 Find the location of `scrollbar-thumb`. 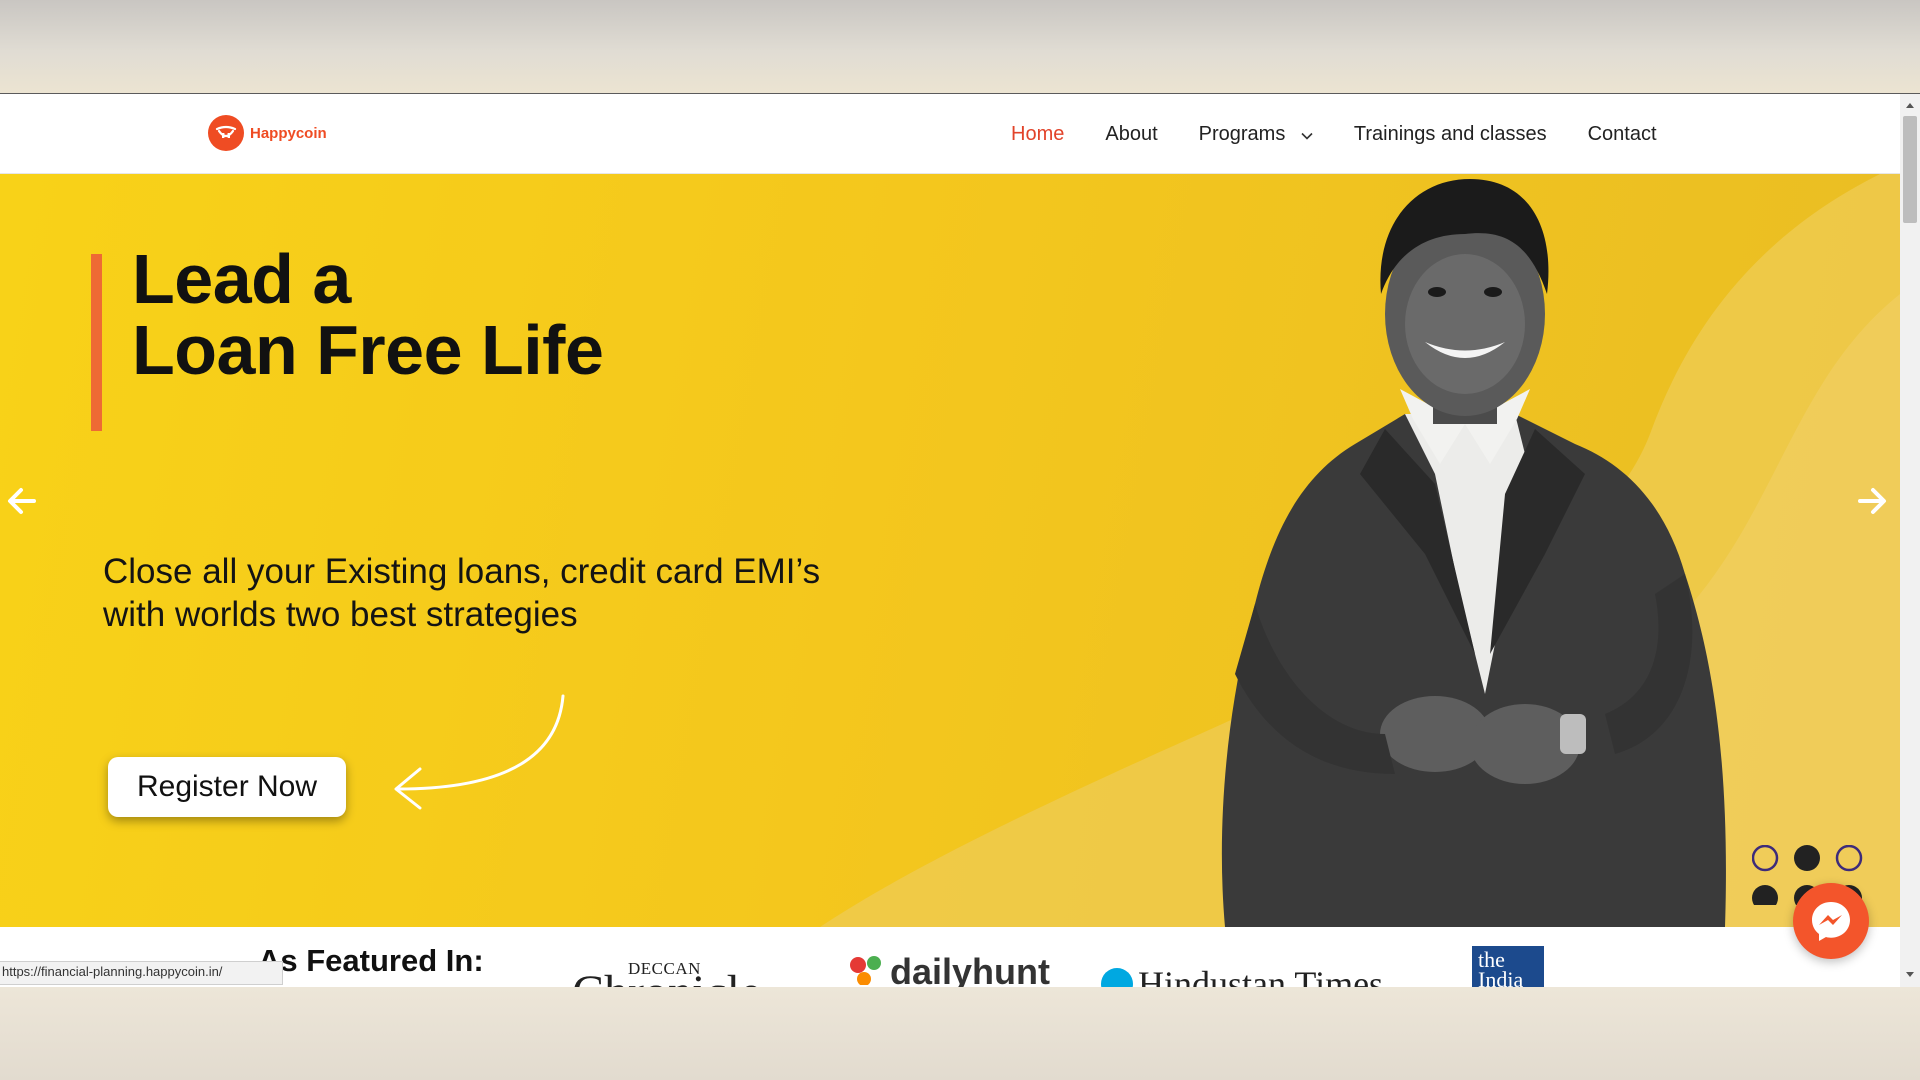

scrollbar-thumb is located at coordinates (1910, 169).